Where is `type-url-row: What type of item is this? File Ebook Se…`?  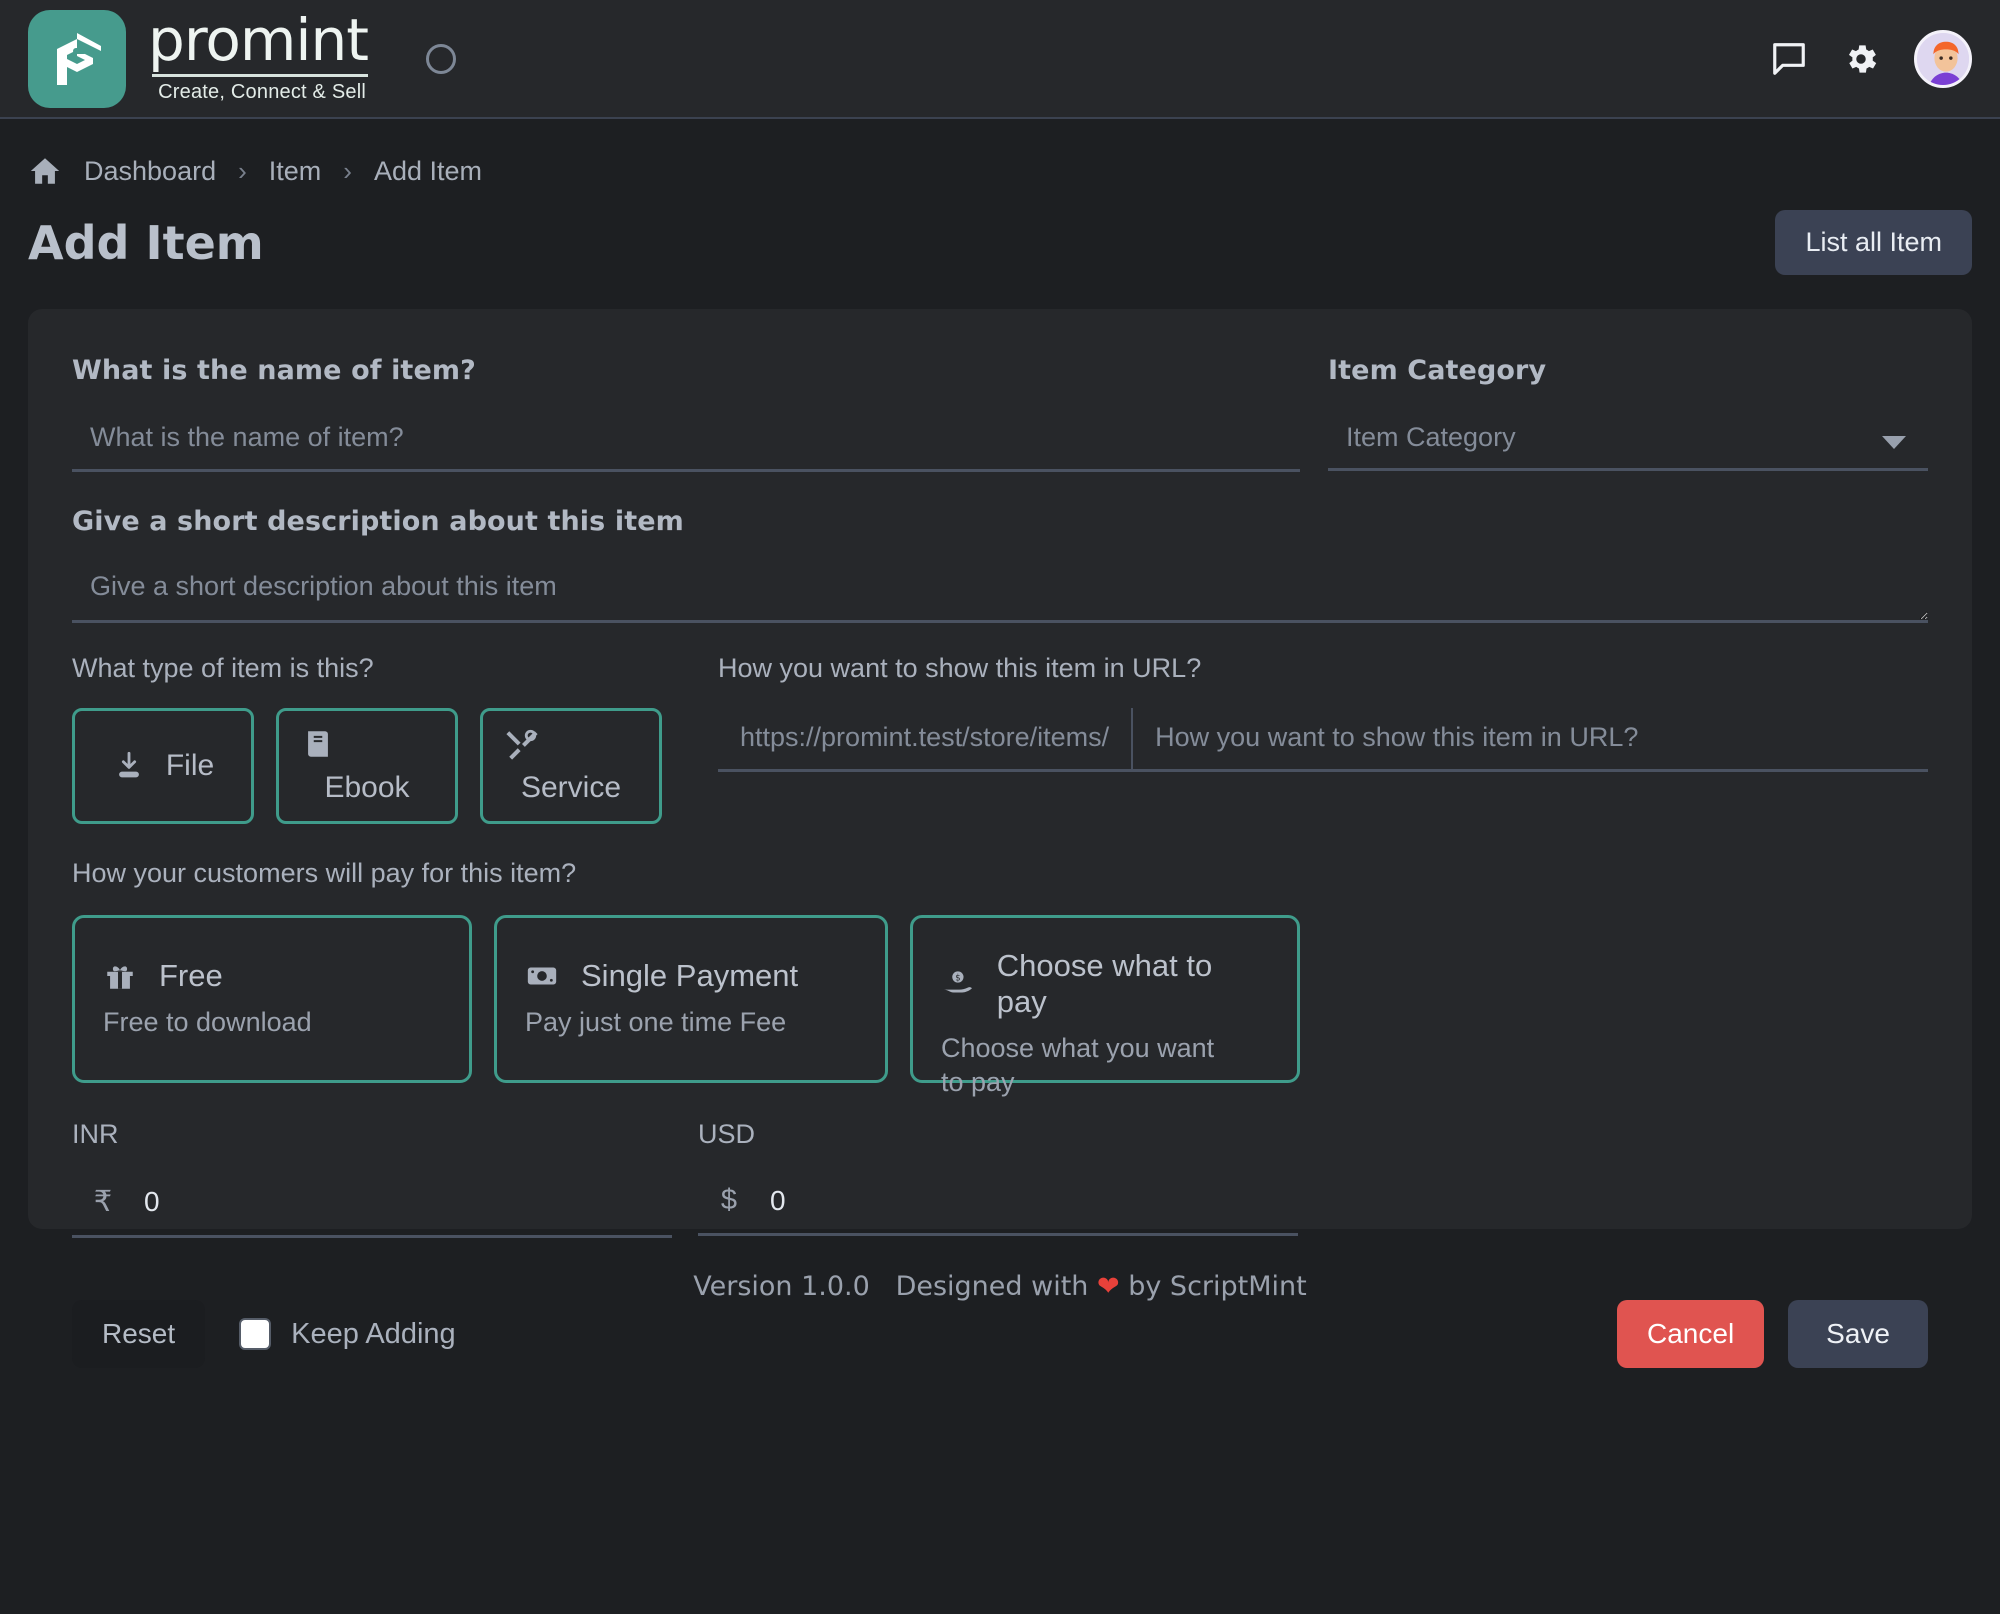 type-url-row: What type of item is this? File Ebook Se… is located at coordinates (1000, 738).